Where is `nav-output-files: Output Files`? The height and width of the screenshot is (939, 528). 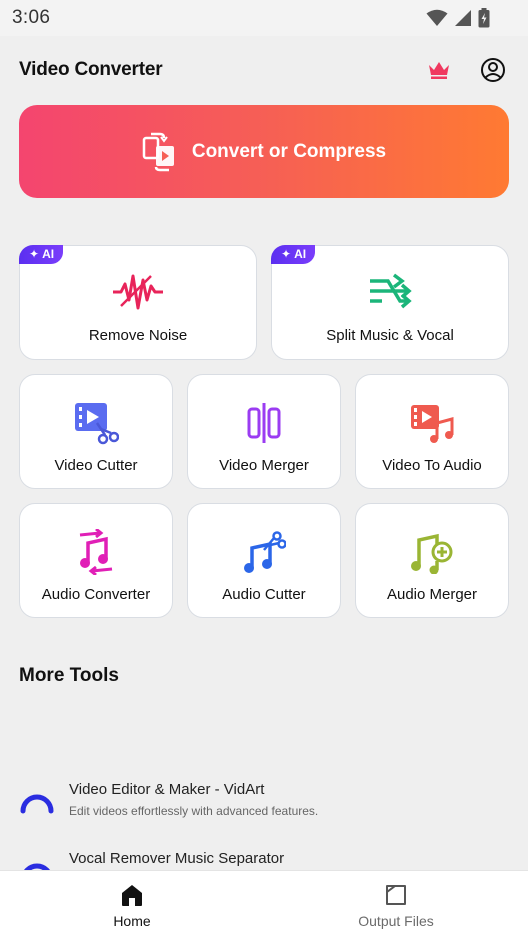 nav-output-files: Output Files is located at coordinates (396, 905).